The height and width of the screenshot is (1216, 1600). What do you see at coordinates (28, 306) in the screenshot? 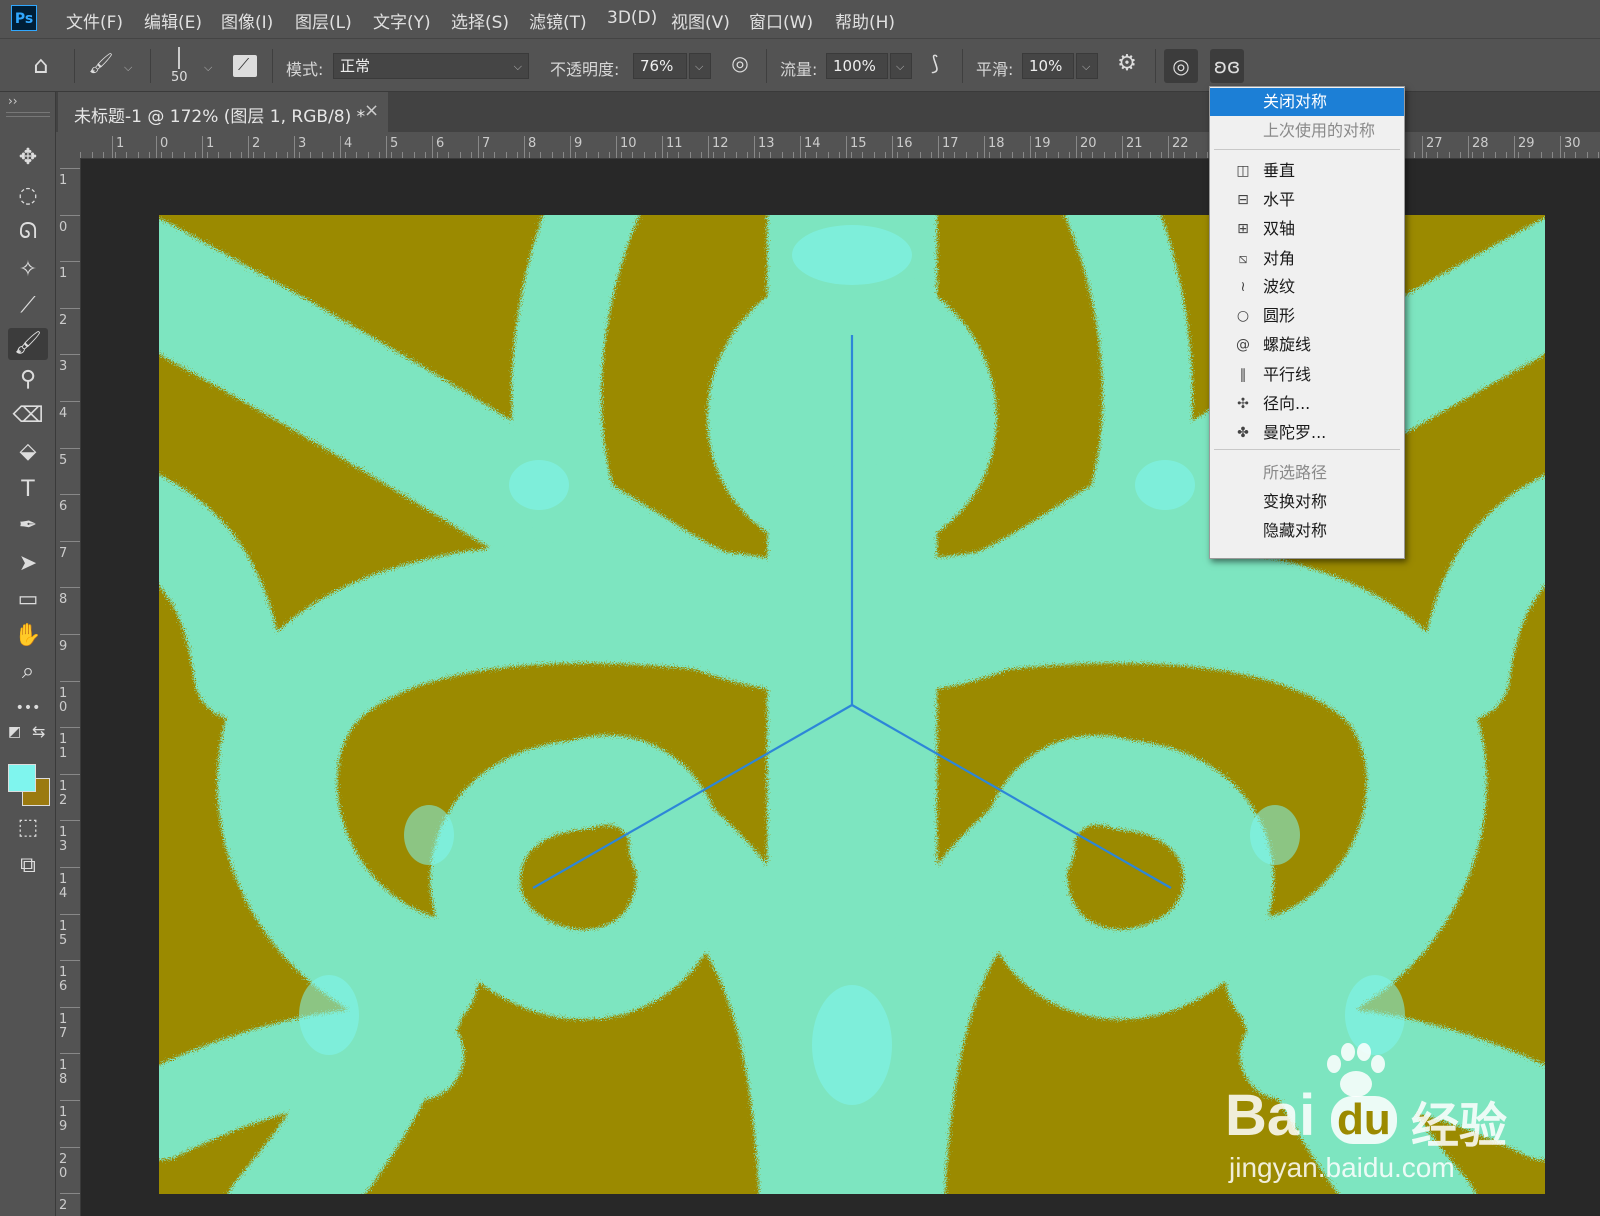
I see `eyedropper-tool-icon: ⟋` at bounding box center [28, 306].